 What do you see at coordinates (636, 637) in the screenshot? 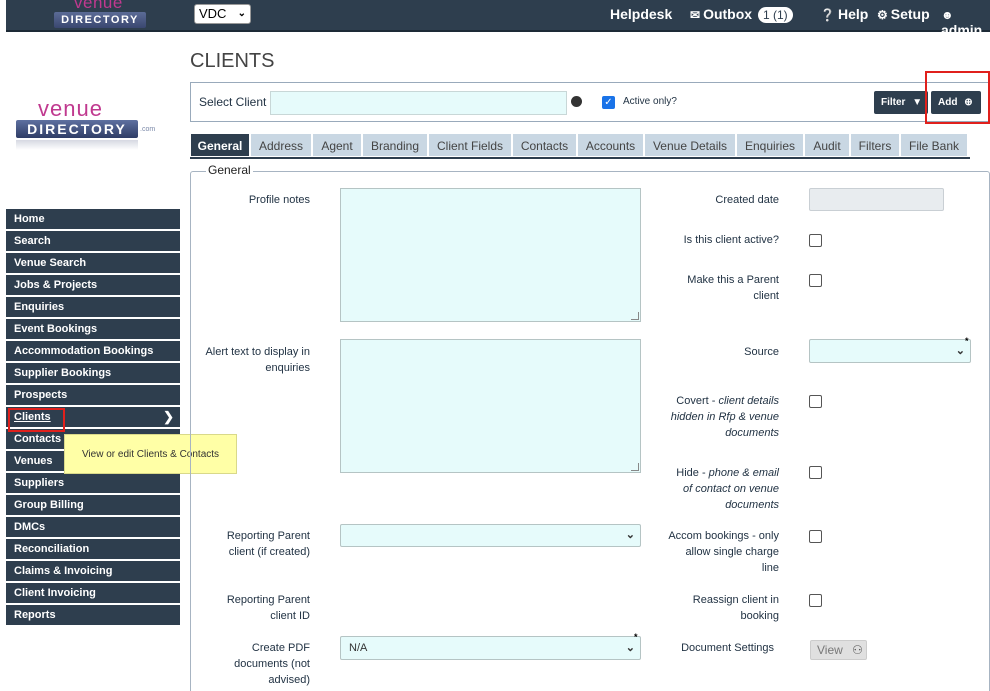
I see `required-marker: *` at bounding box center [636, 637].